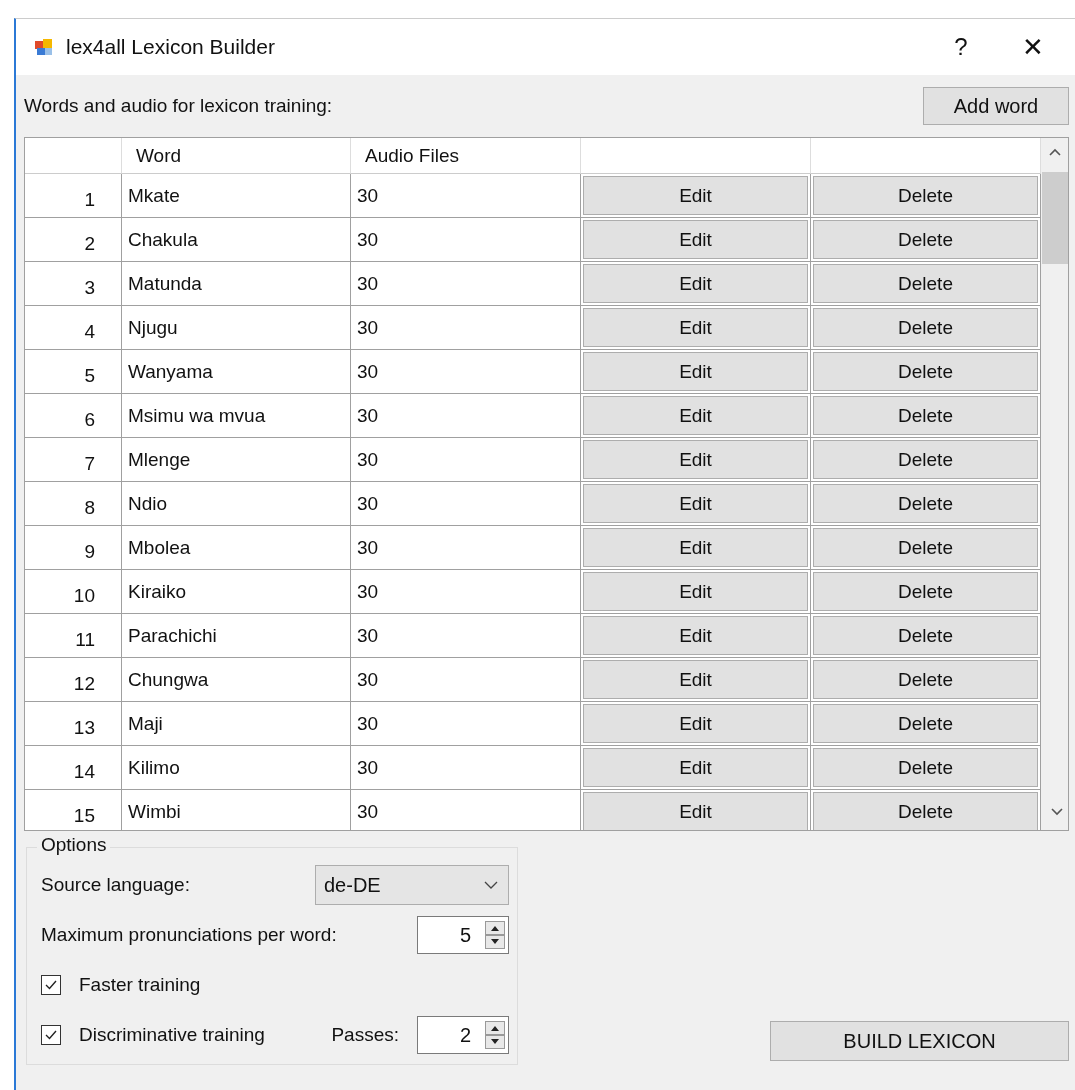  What do you see at coordinates (961, 47) in the screenshot?
I see `help-button: ?` at bounding box center [961, 47].